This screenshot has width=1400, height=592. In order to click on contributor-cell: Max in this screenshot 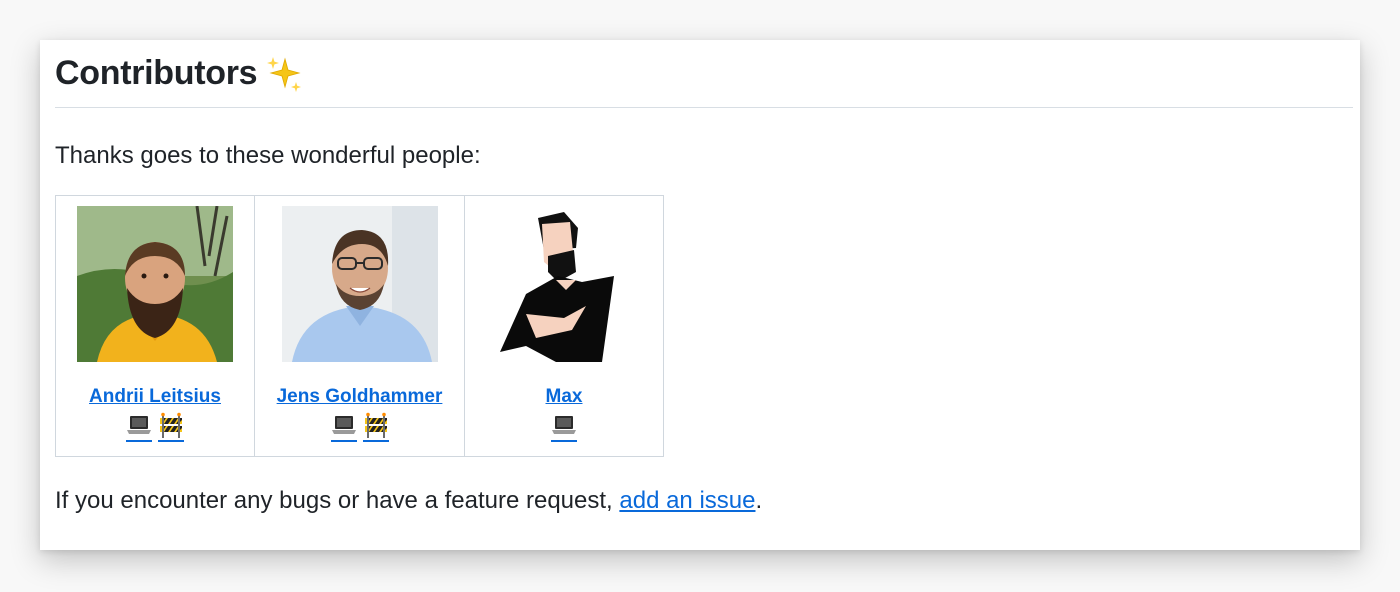, I will do `click(564, 326)`.